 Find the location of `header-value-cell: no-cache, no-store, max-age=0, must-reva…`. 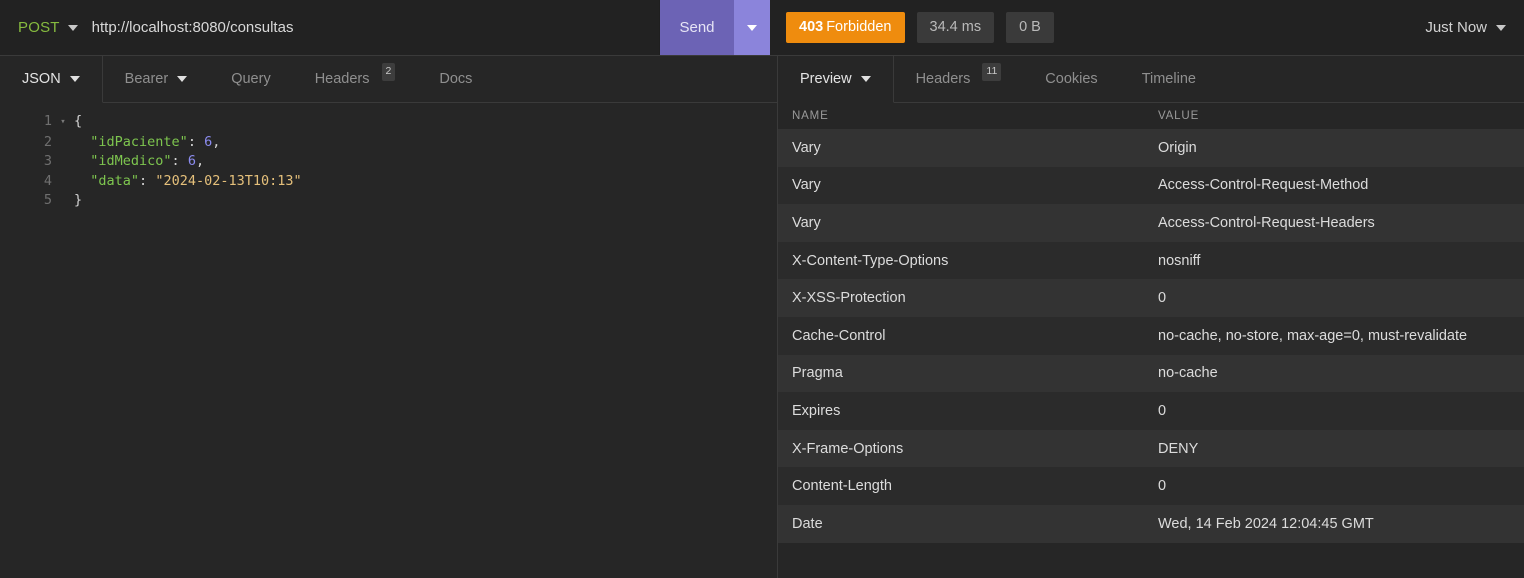

header-value-cell: no-cache, no-store, max-age=0, must-reva… is located at coordinates (1313, 335).